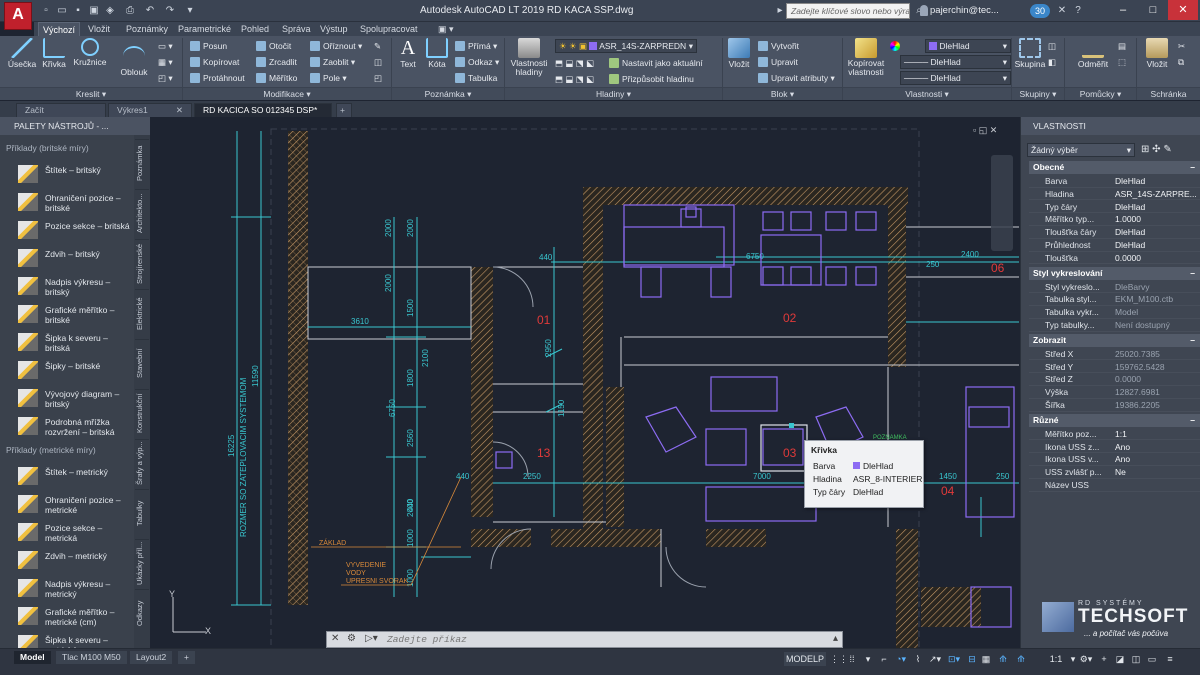 This screenshot has width=1200, height=675. I want to click on trim-button: Oříznout ▾, so click(336, 46).